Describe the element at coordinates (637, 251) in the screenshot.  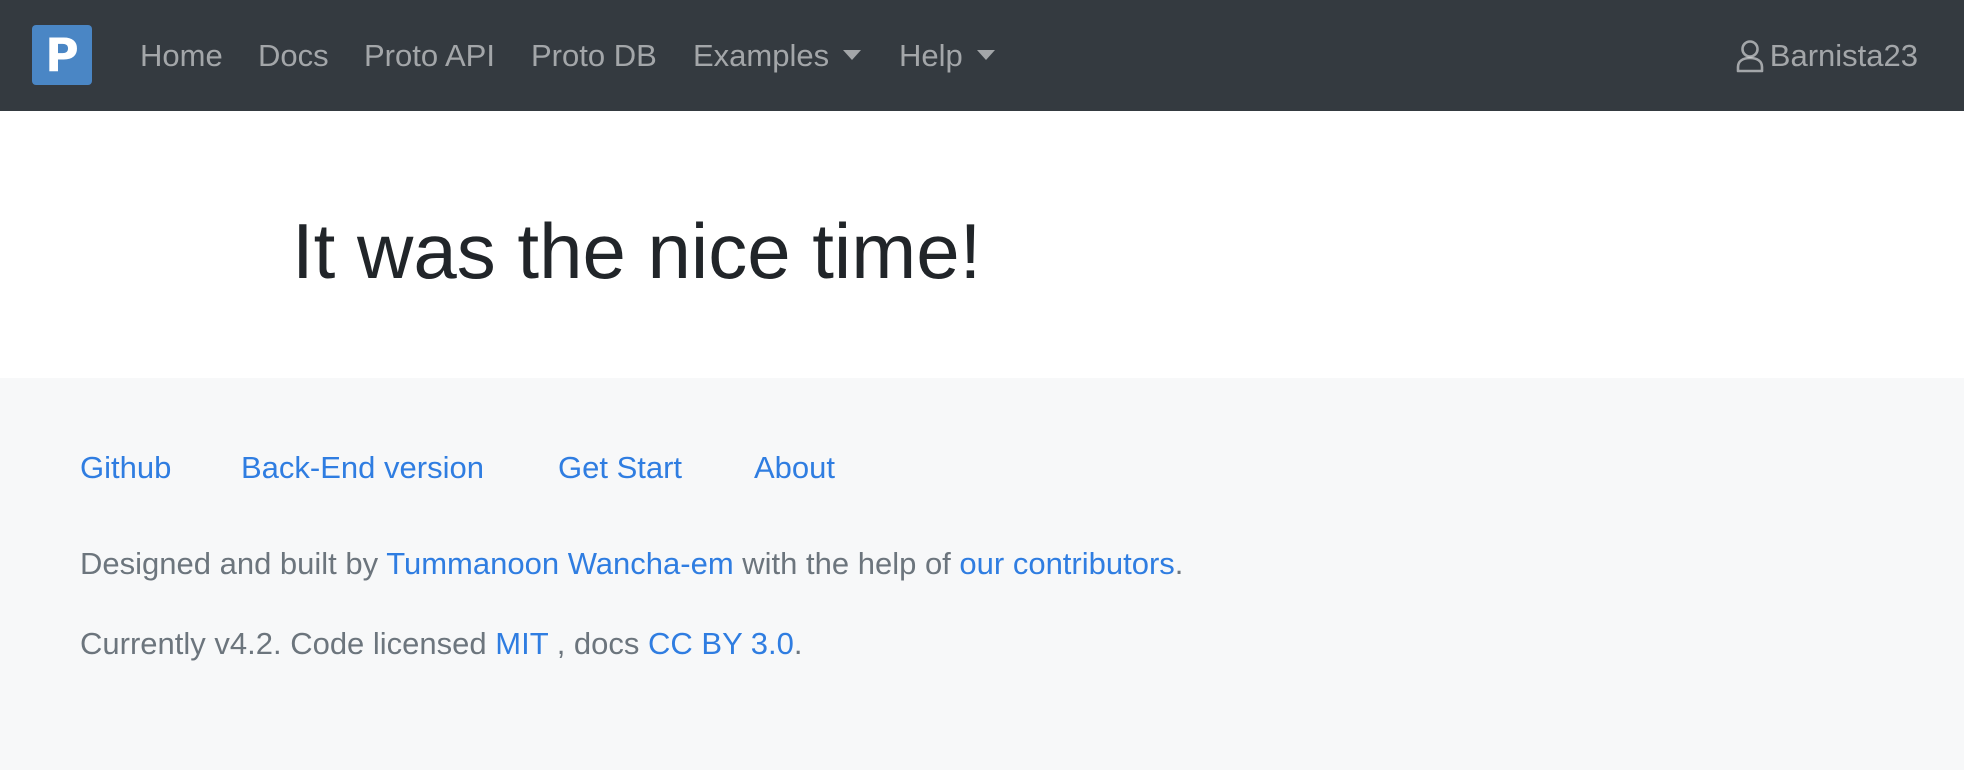
I see `hero-title: It was the nice time!` at that location.